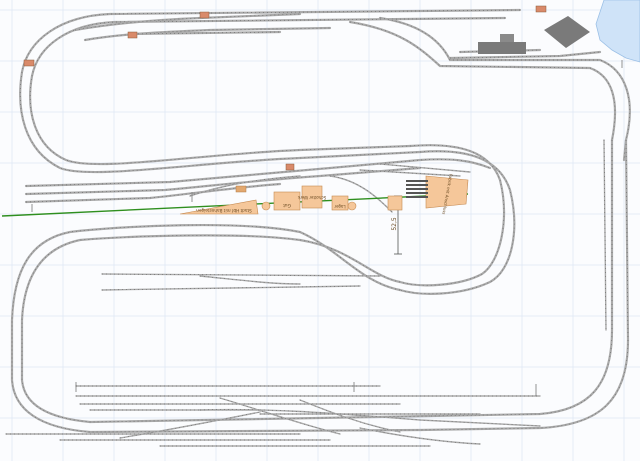 The height and width of the screenshot is (461, 640). I want to click on harbour-shed, so click(507, 38).